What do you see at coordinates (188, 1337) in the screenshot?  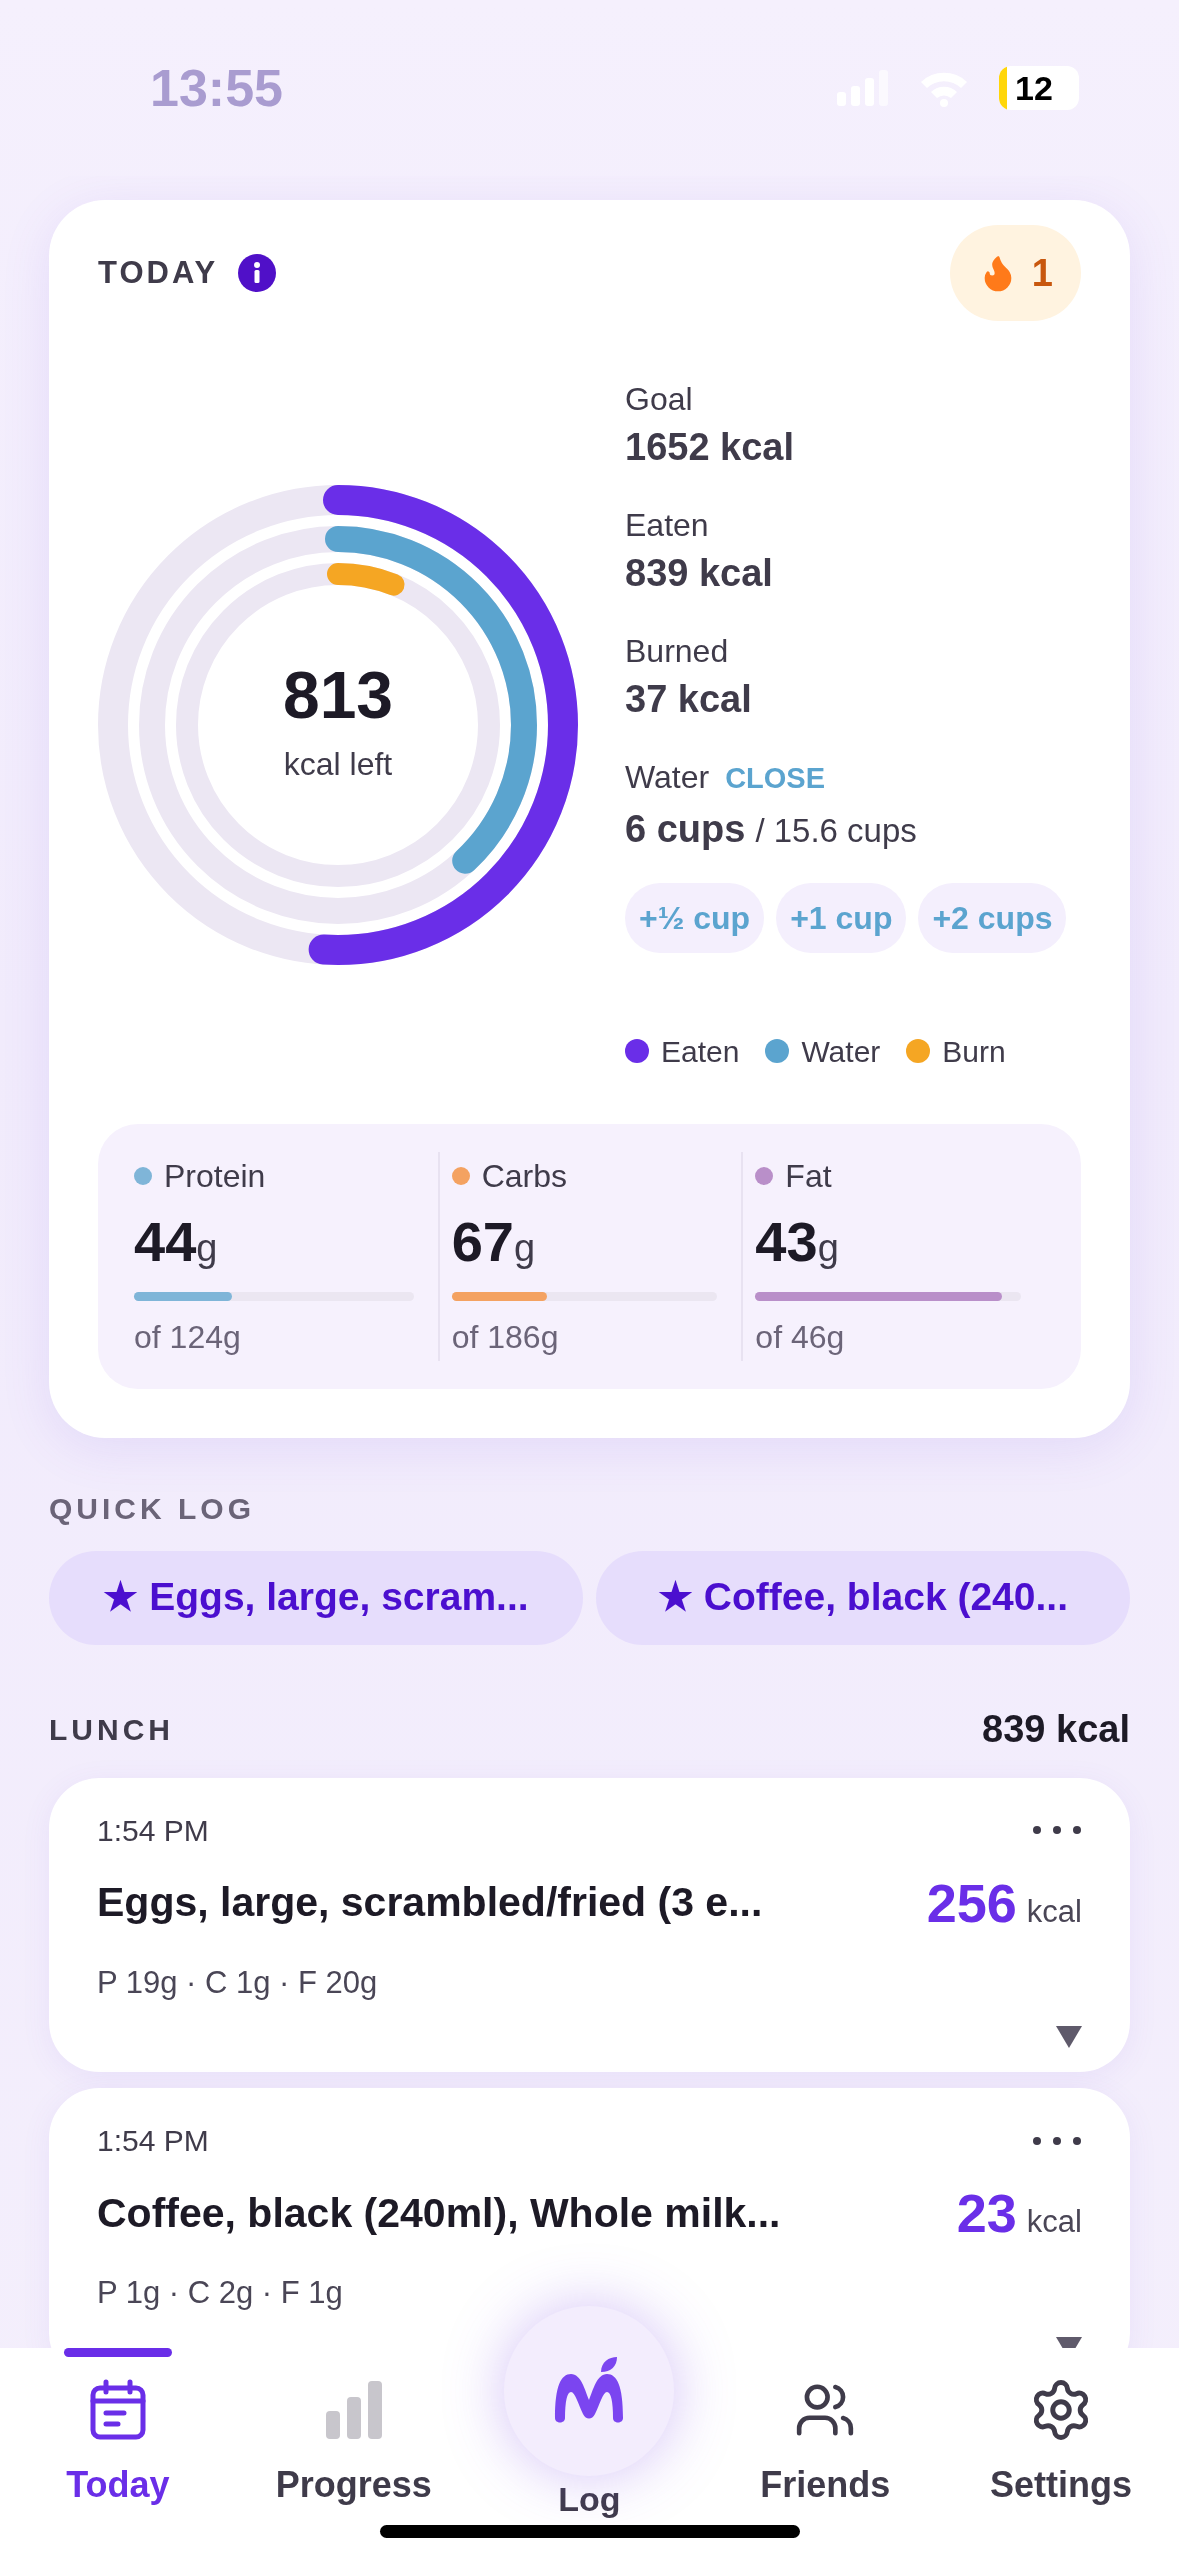 I see `macro-goal: of 124g` at bounding box center [188, 1337].